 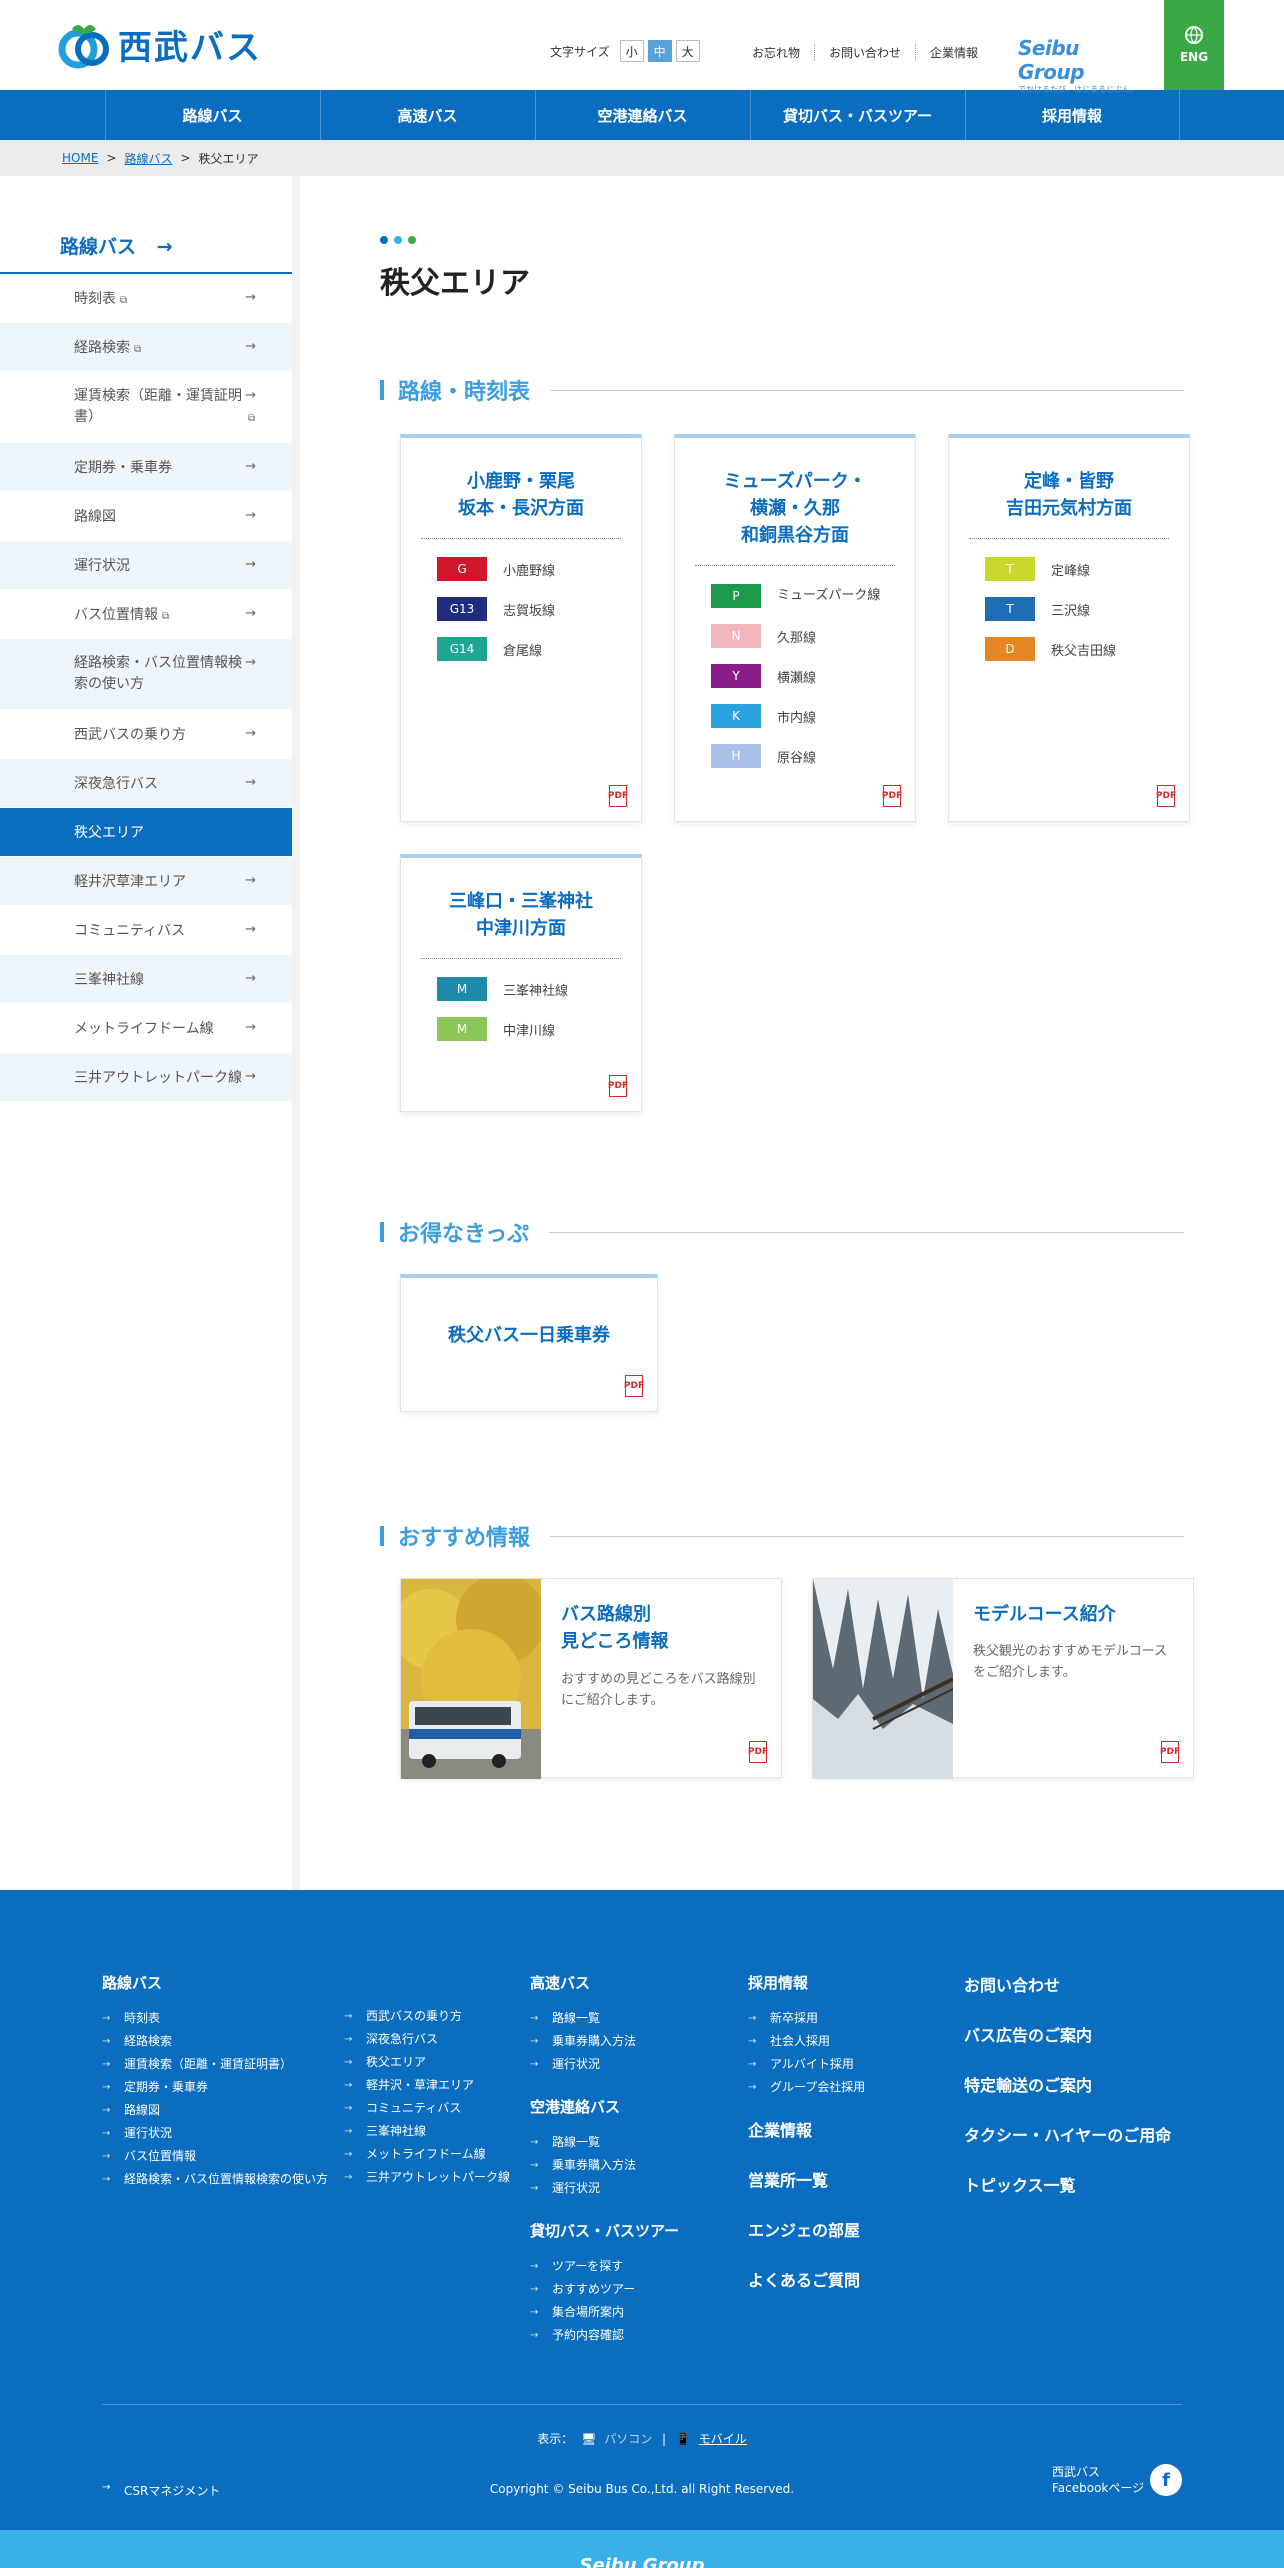 I want to click on font-size-medium-button: 中, so click(x=659, y=51).